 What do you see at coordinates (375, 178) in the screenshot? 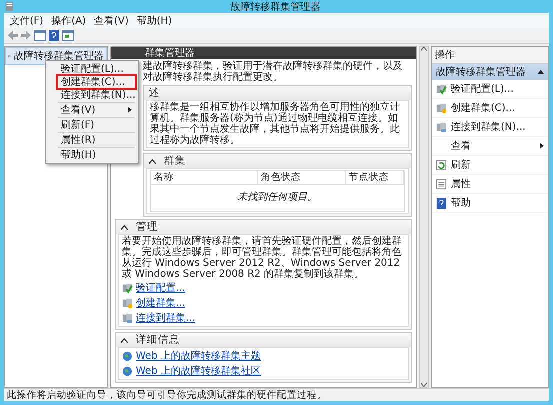
I see `column-header: 节点状态` at bounding box center [375, 178].